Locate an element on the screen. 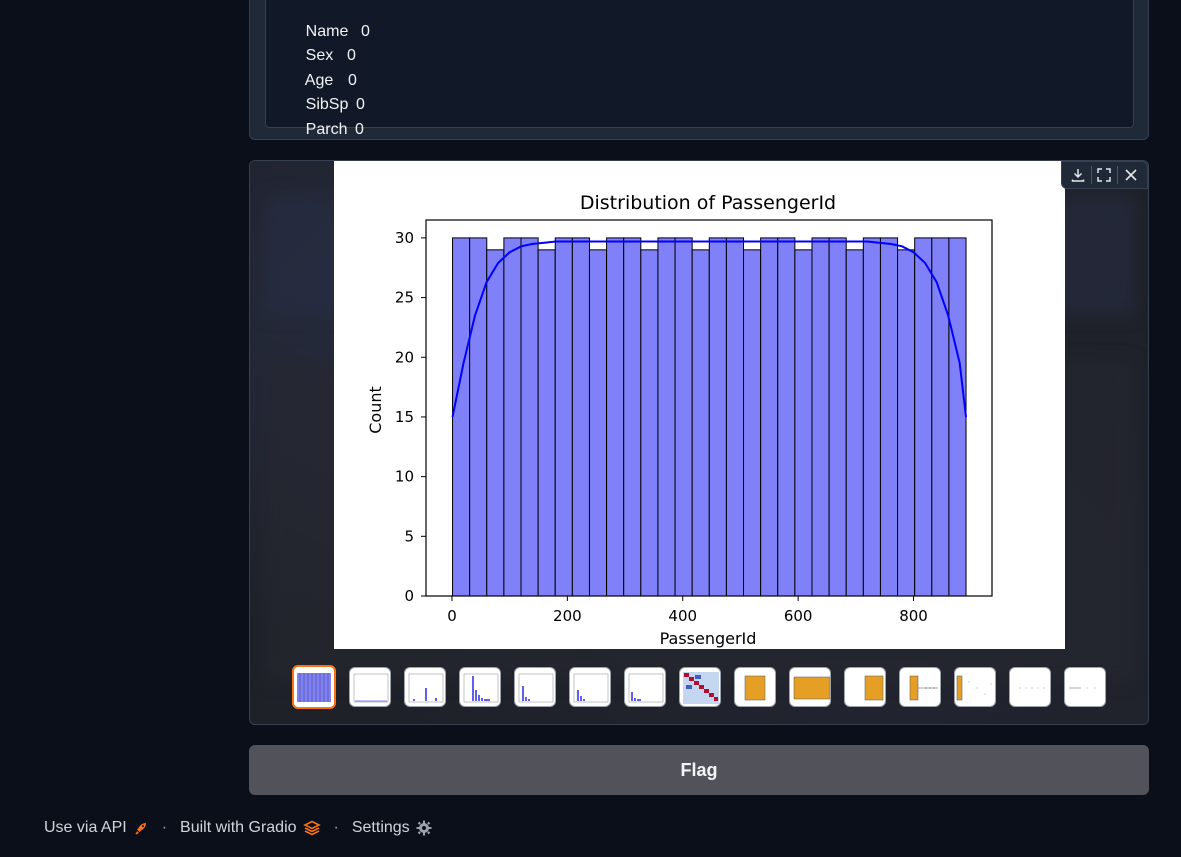  missing-values-textbox: Name 0 Sex 0 Age 0 SibSp 0 Parch 0 is located at coordinates (699, 69).